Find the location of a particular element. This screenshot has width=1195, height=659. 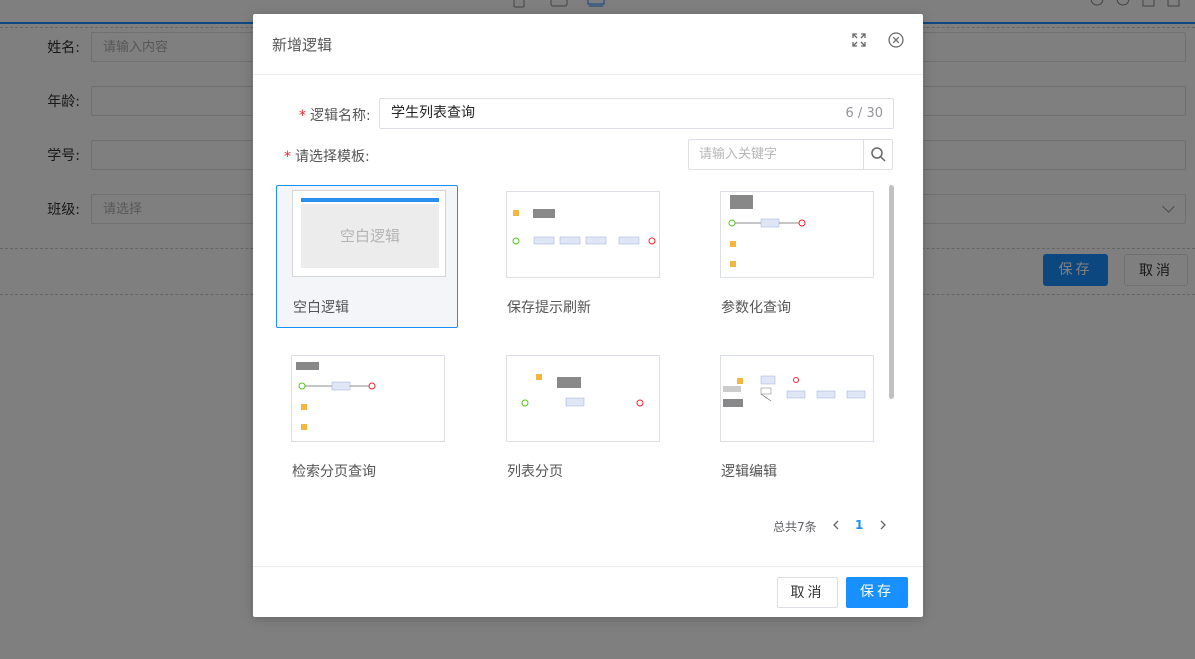

template-card-label: 空白逻辑 is located at coordinates (321, 308).